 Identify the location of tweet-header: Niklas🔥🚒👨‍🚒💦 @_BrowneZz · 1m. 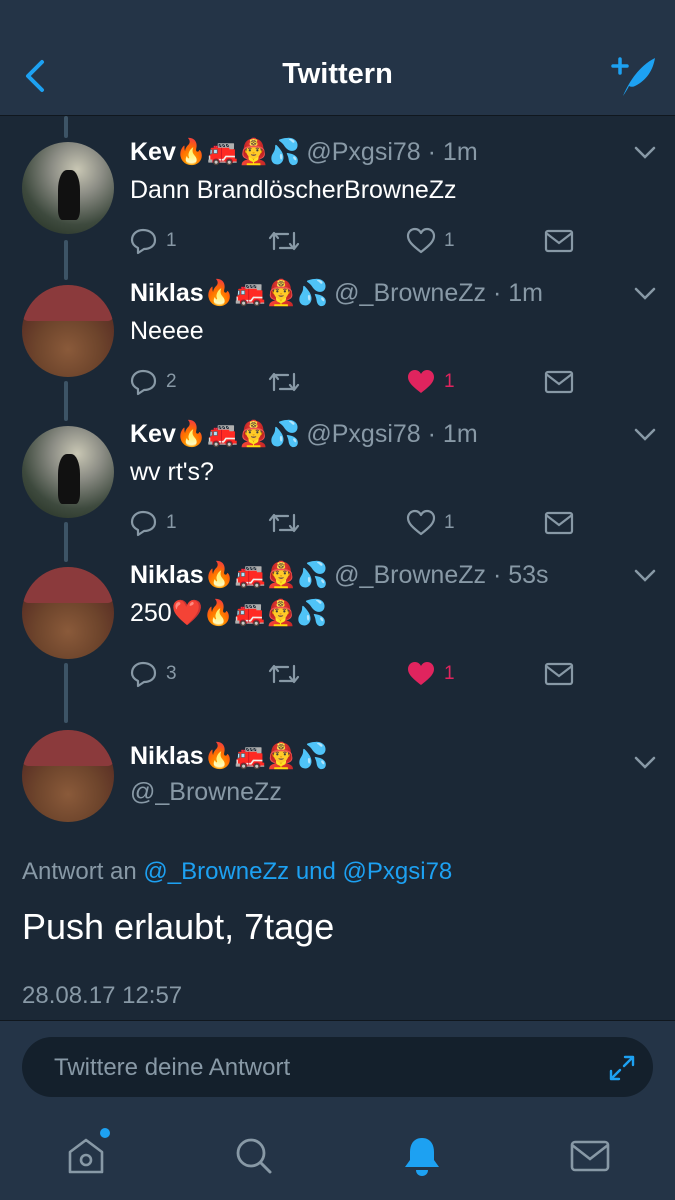
(336, 293).